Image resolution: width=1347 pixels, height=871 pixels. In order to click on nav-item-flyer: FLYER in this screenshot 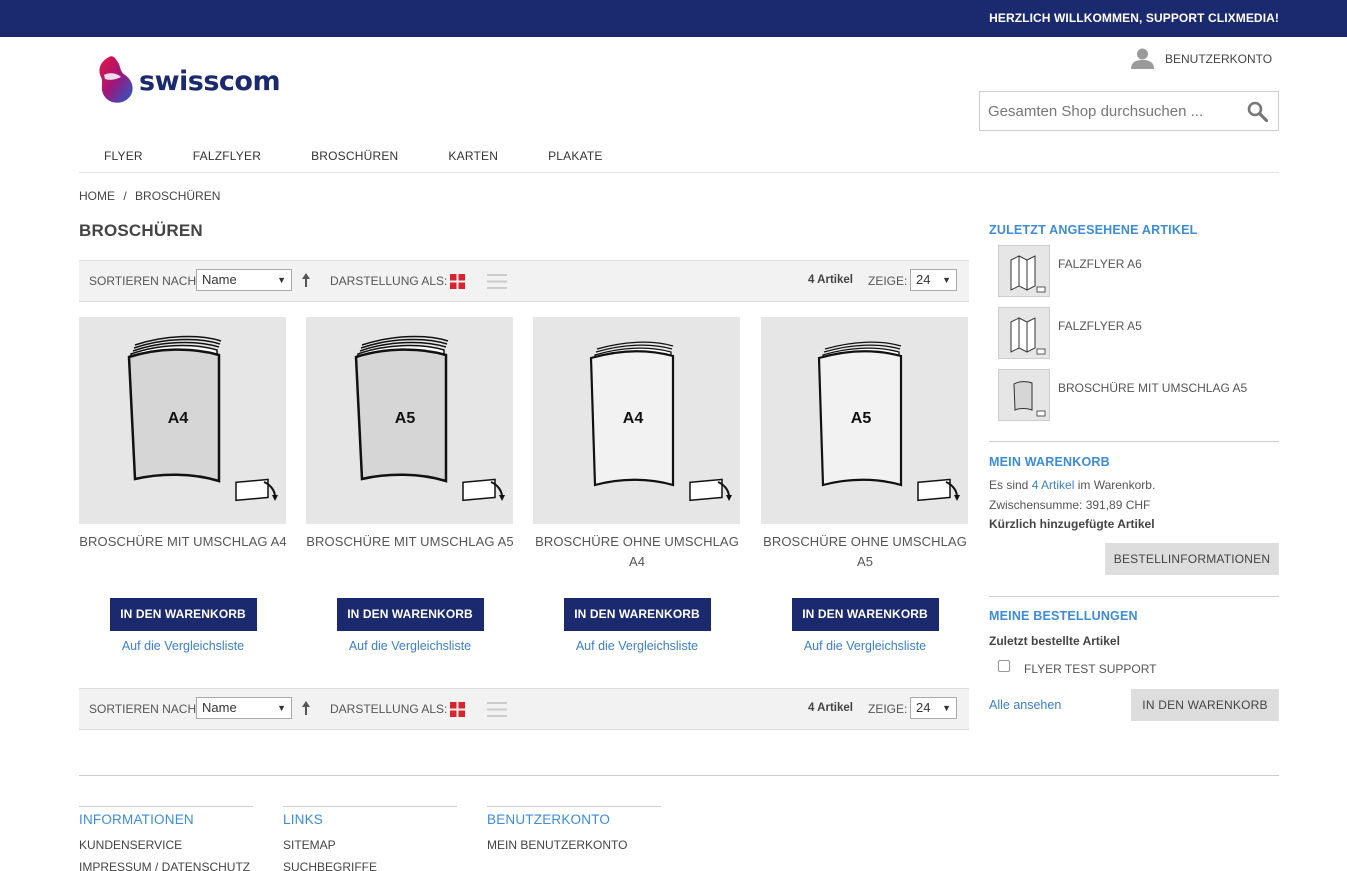, I will do `click(123, 159)`.